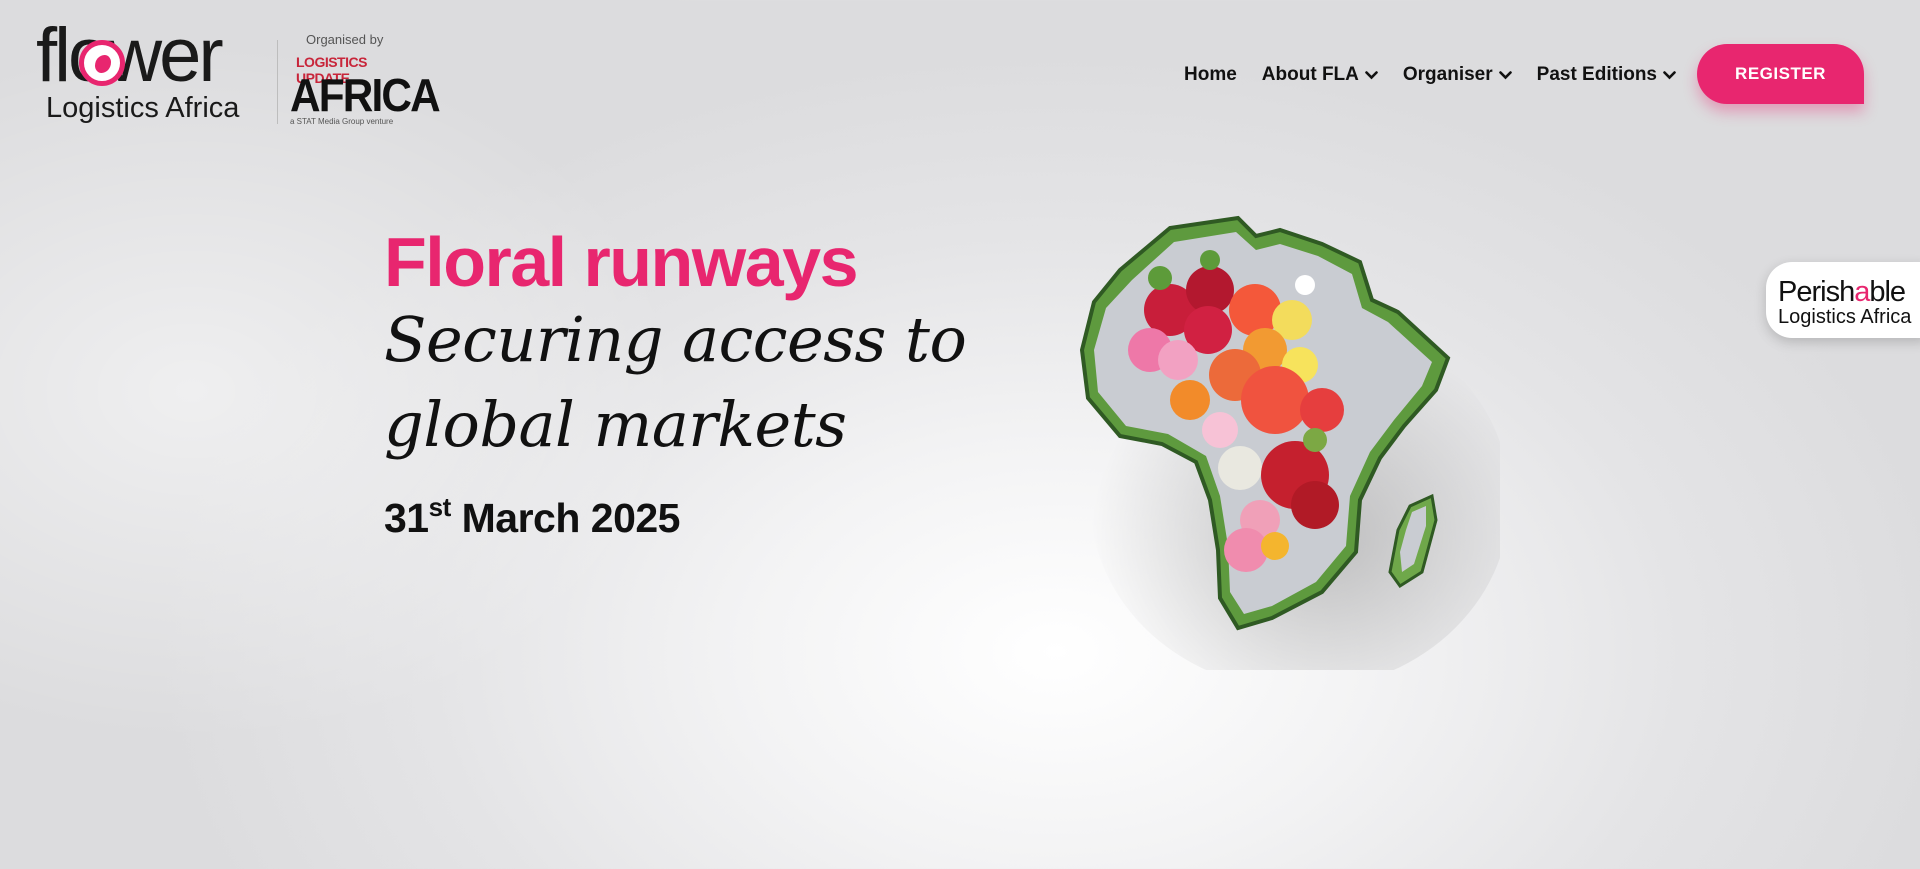  I want to click on africa-map-image, so click(1294, 452).